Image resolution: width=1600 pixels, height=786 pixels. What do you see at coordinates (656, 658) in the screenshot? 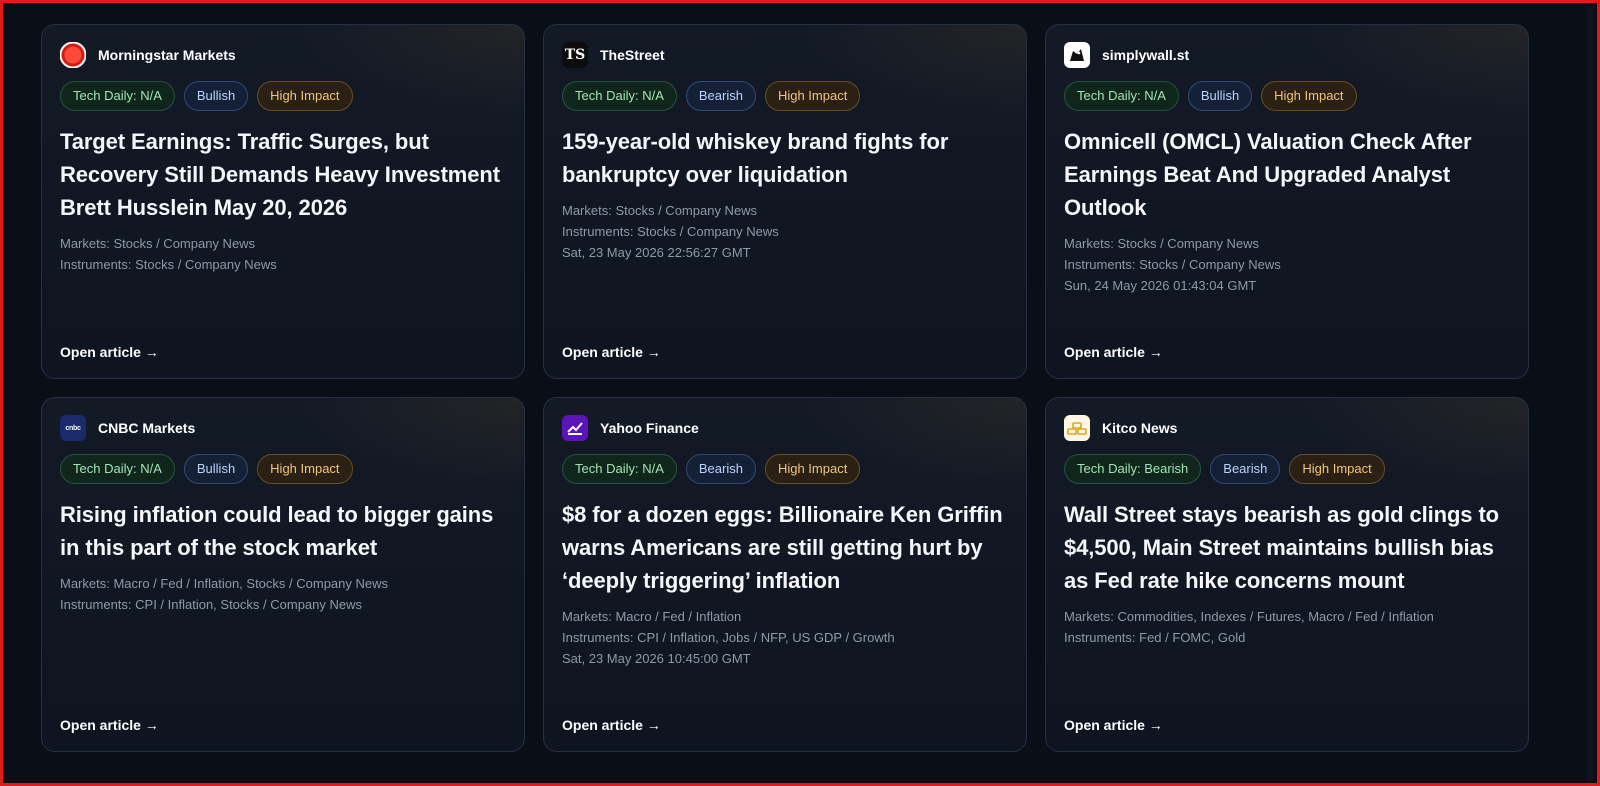
I see `meta-timestamp: Sat, 23 May 2026 10:45:00 GMT` at bounding box center [656, 658].